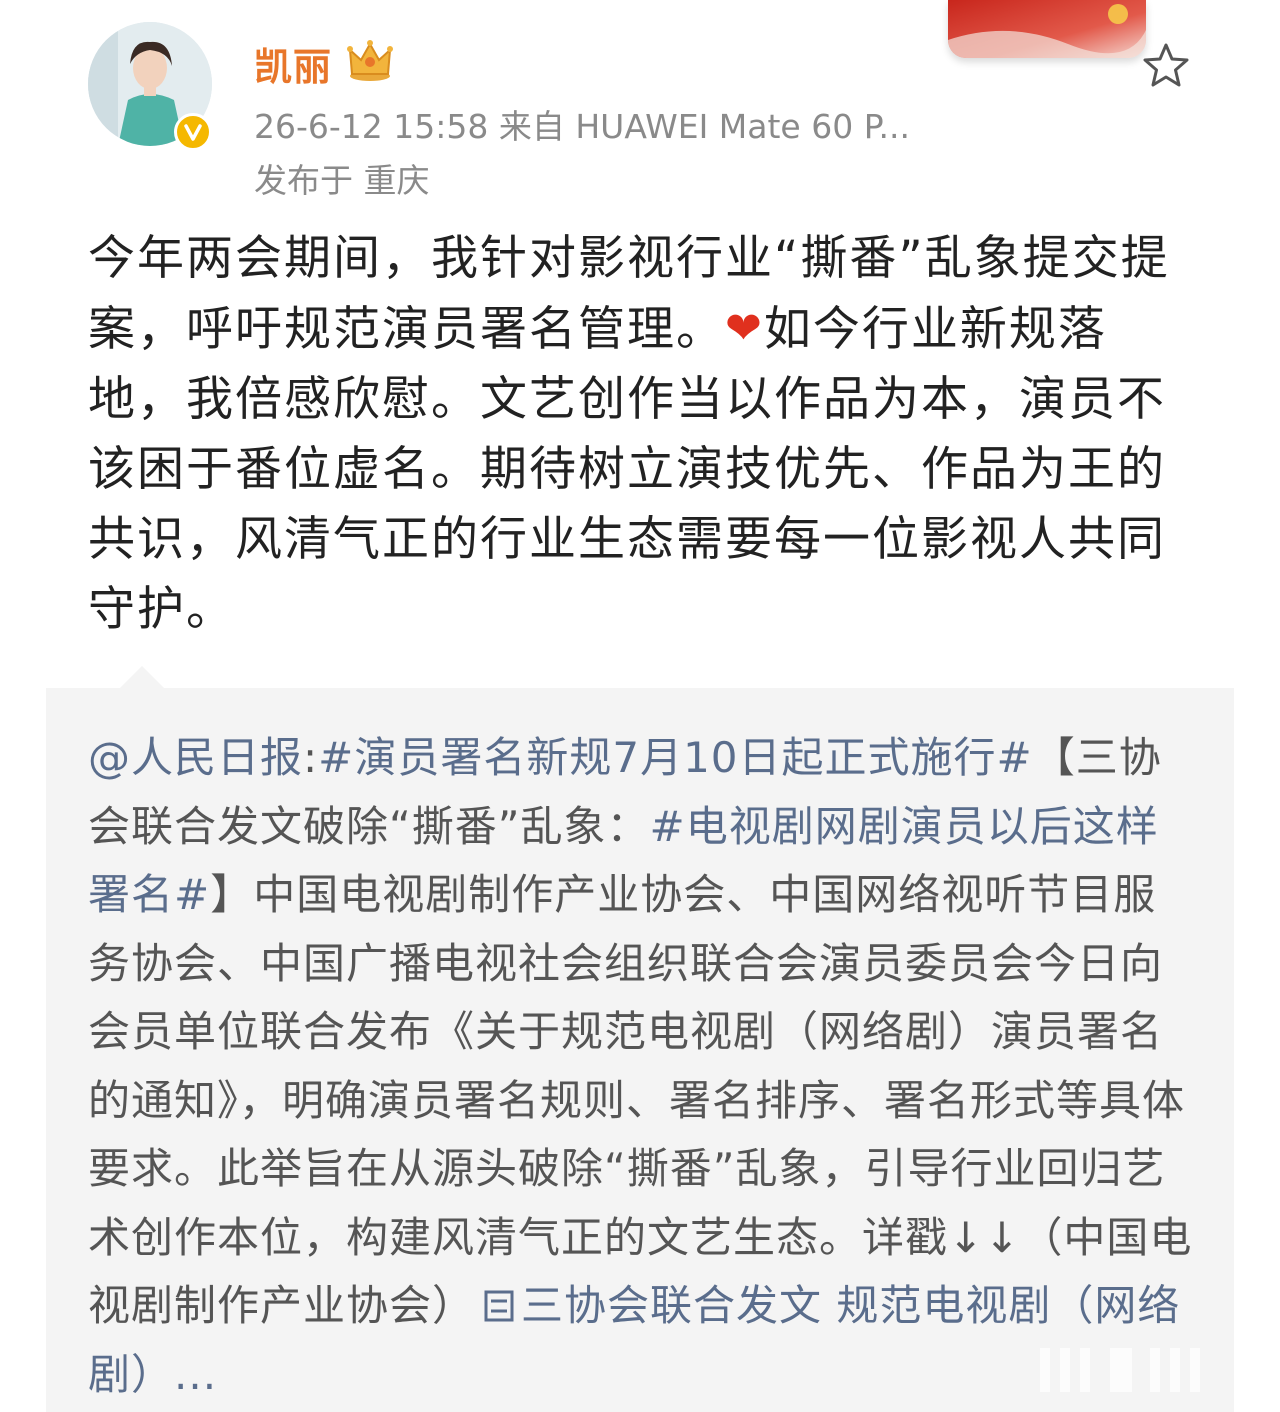 This screenshot has height=1412, width=1280. I want to click on heart-emoji-icon: ❤, so click(744, 328).